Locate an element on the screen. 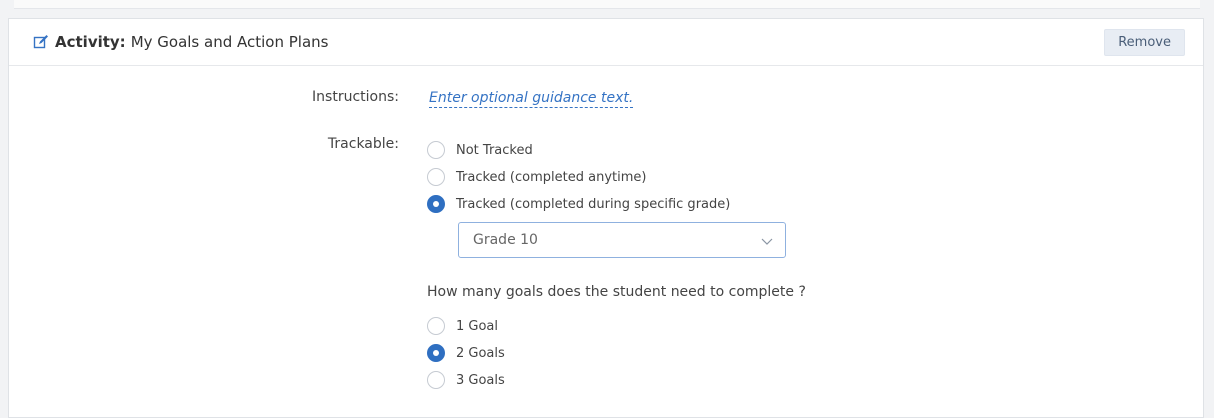 The image size is (1214, 418). radio-label: 1 Goal is located at coordinates (477, 326).